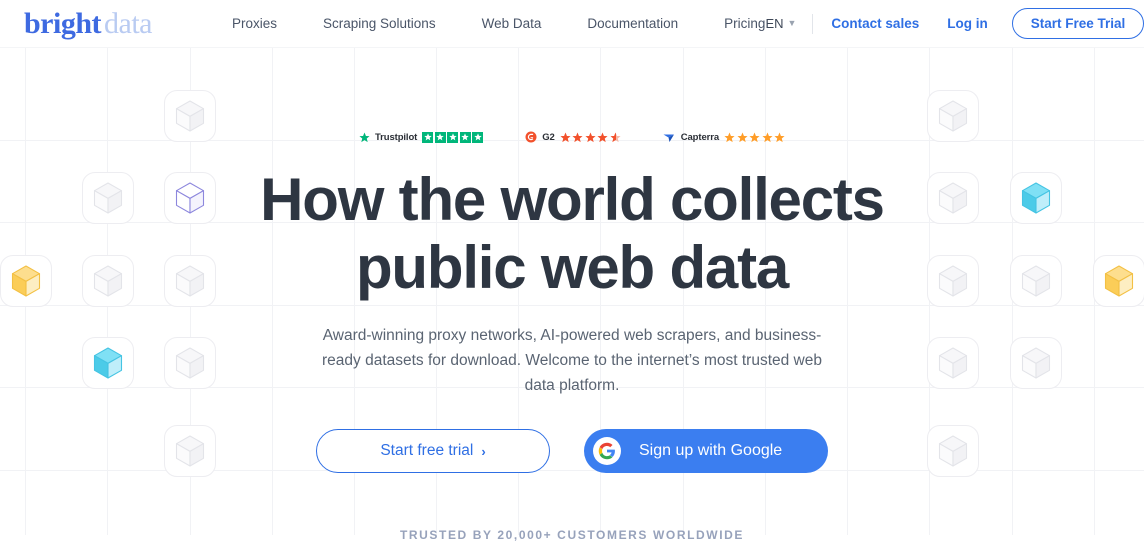 Image resolution: width=1144 pixels, height=542 pixels. I want to click on badge-capterra: Capterra, so click(724, 137).